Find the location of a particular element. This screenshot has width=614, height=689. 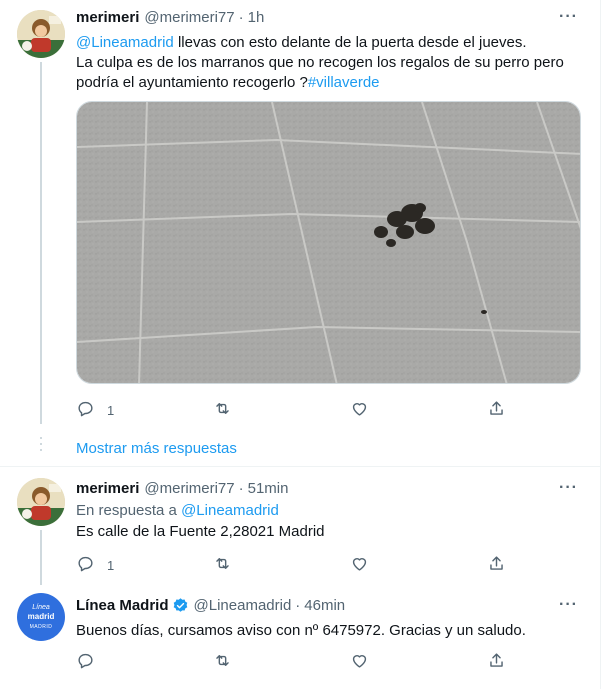

reply-button is located at coordinates (121, 662).